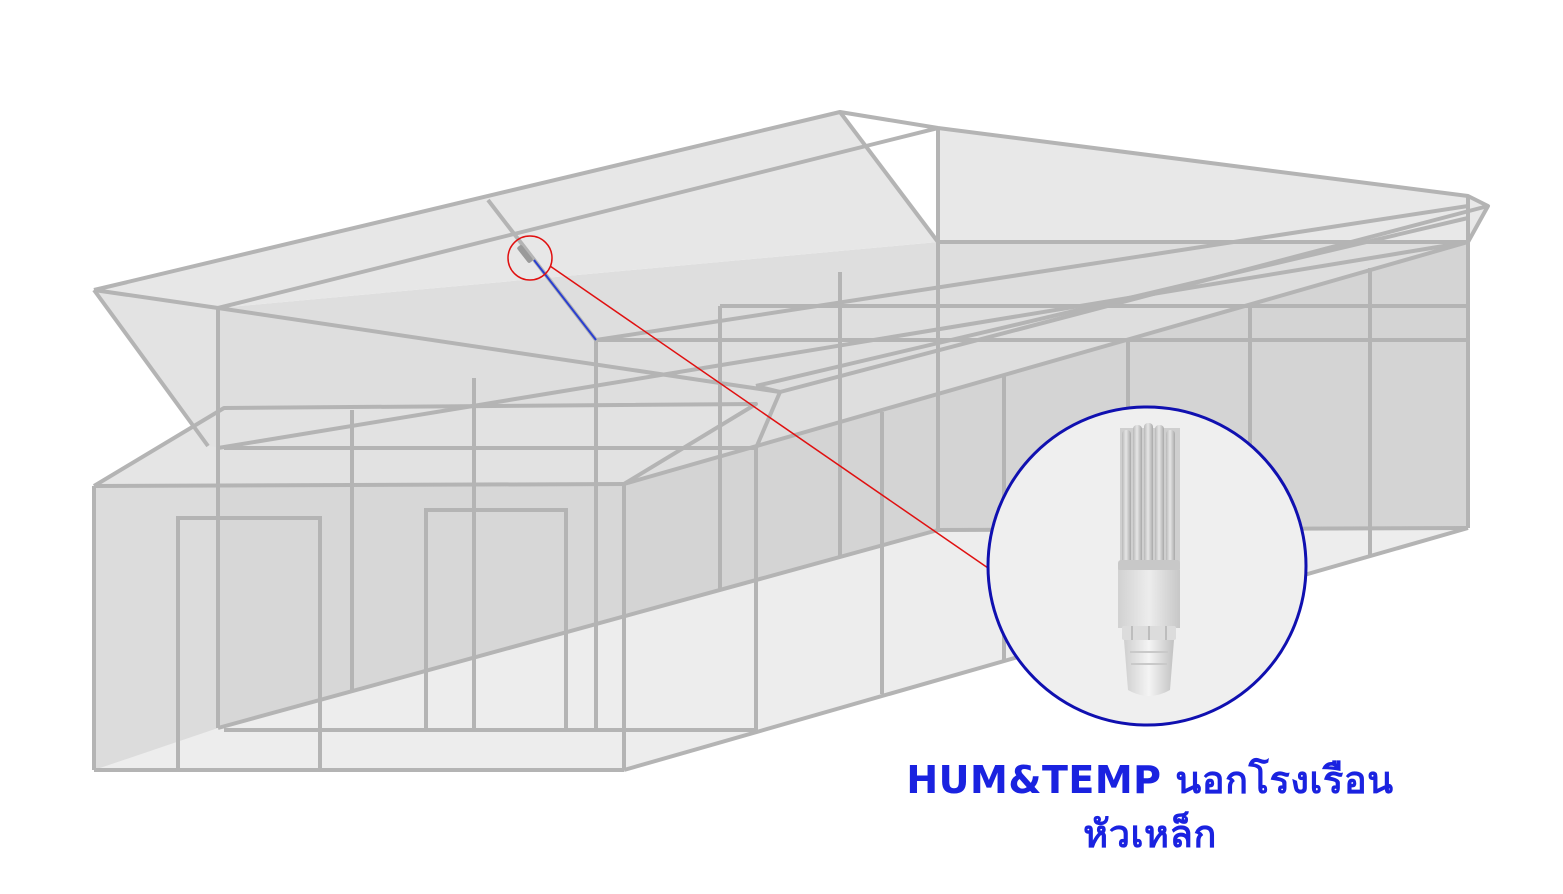  Describe the element at coordinates (1213, 185) in the screenshot. I see `roof-right-slope` at that location.